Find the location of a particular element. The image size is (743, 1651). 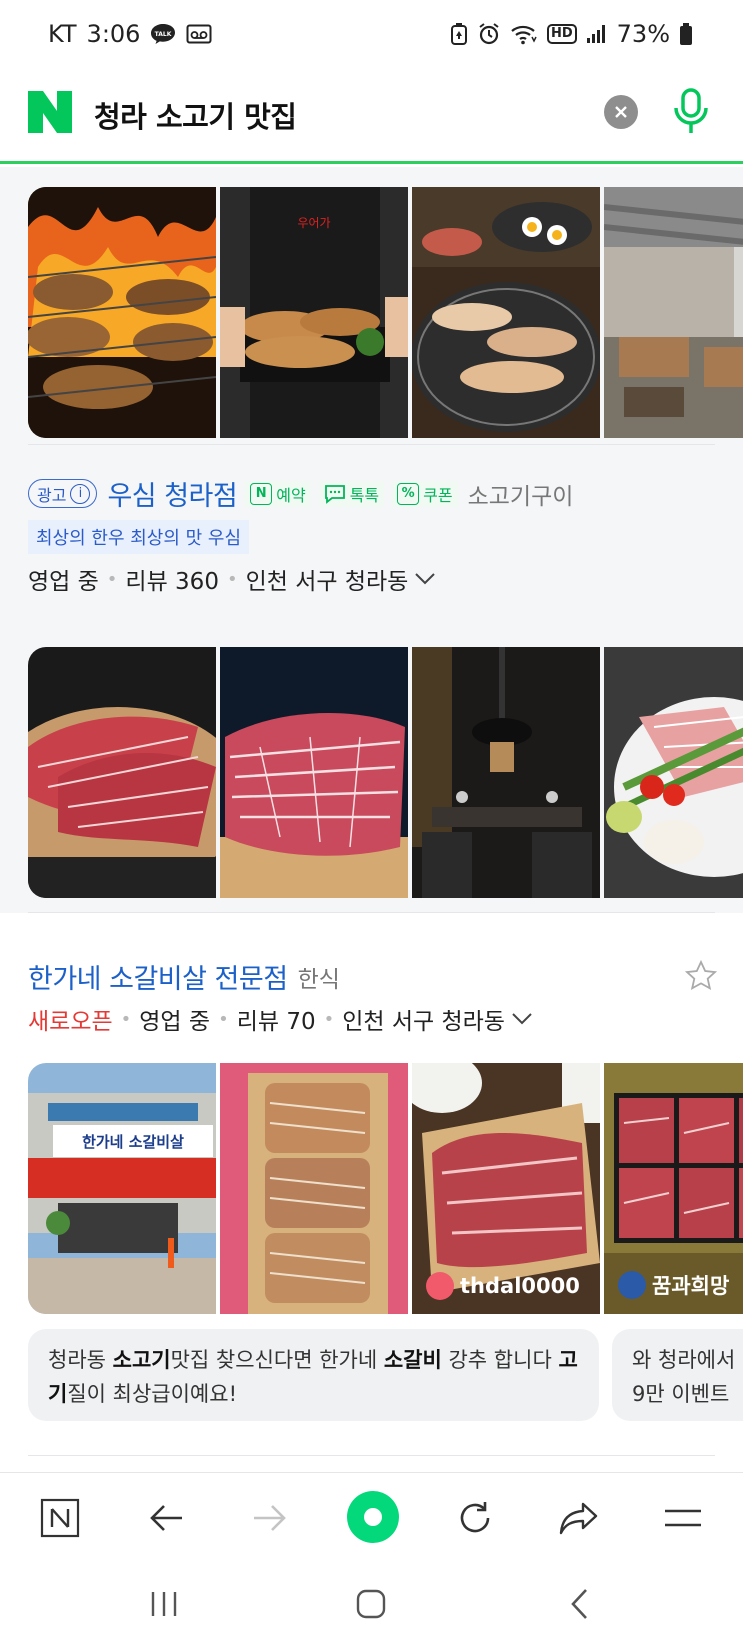

menu-button is located at coordinates (683, 1518).